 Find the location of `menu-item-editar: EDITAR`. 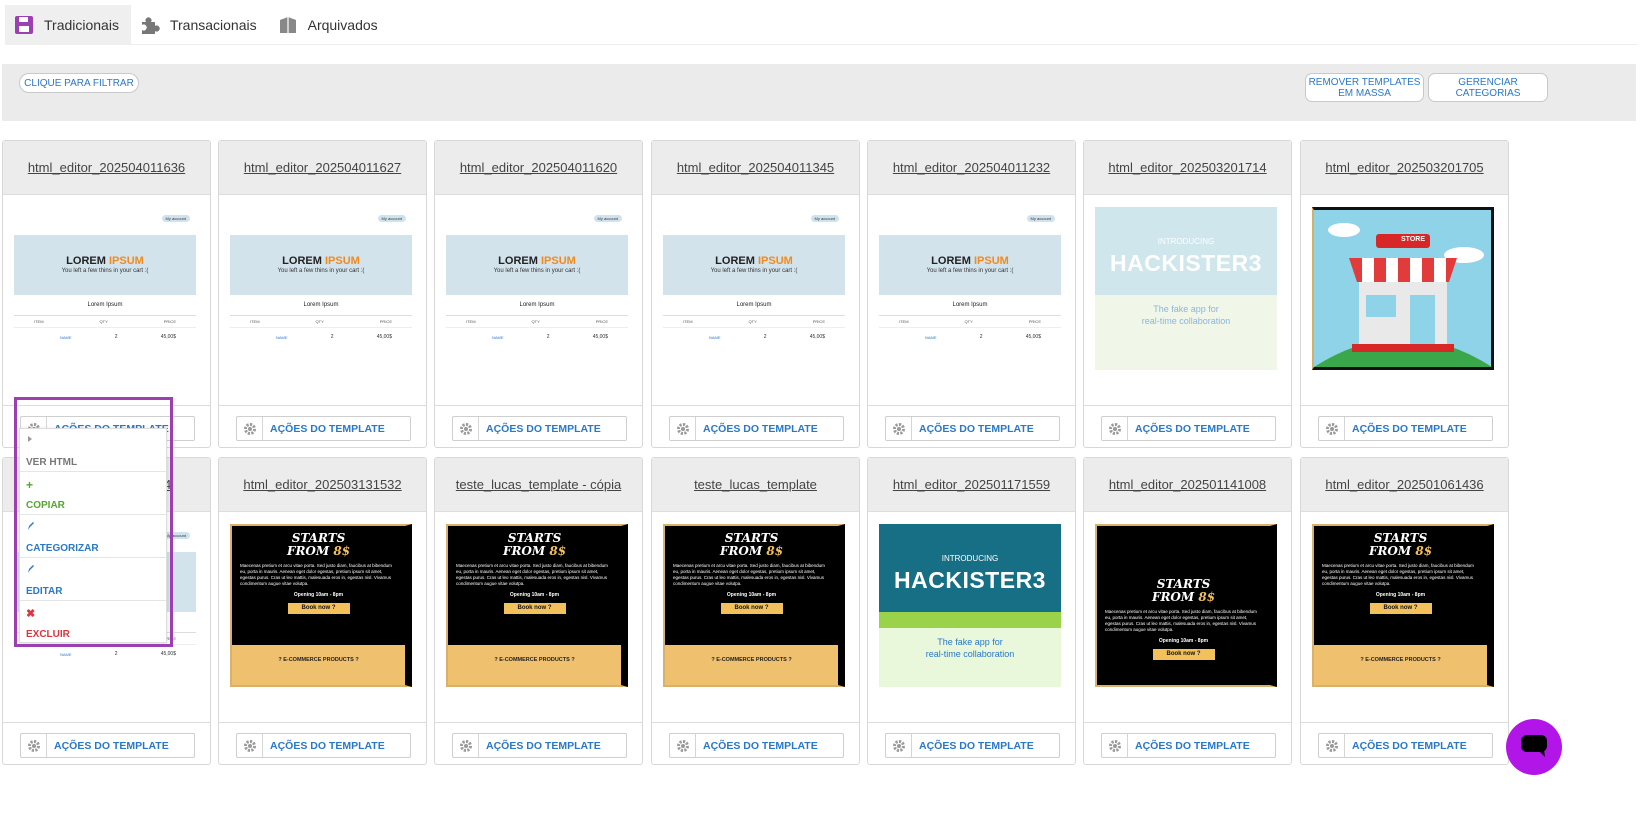

menu-item-editar: EDITAR is located at coordinates (93, 579).